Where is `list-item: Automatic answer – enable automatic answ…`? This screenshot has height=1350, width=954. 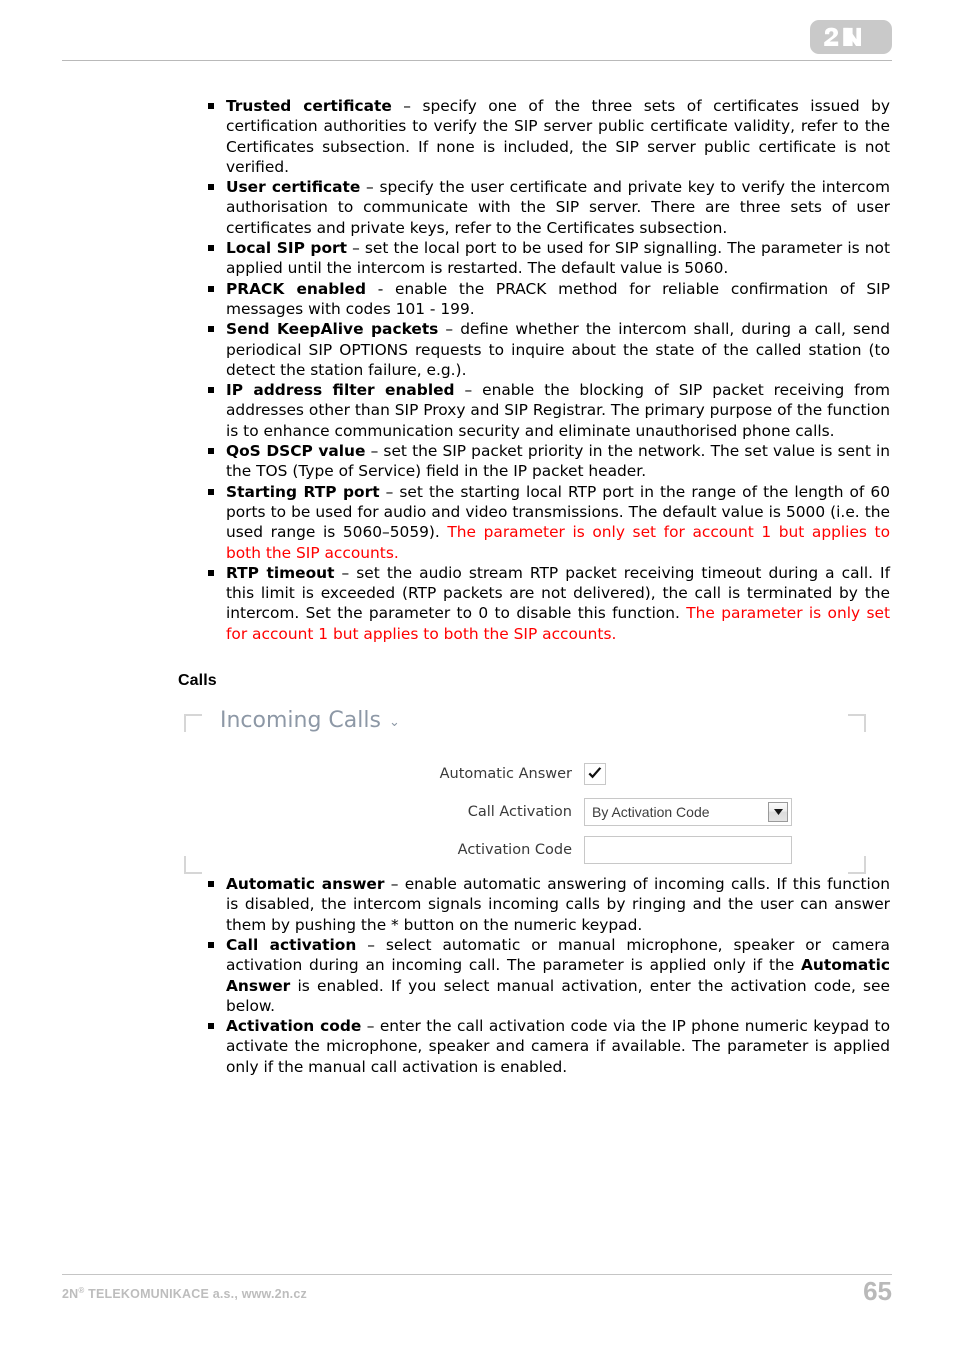 list-item: Automatic answer – enable automatic answ… is located at coordinates (535, 904).